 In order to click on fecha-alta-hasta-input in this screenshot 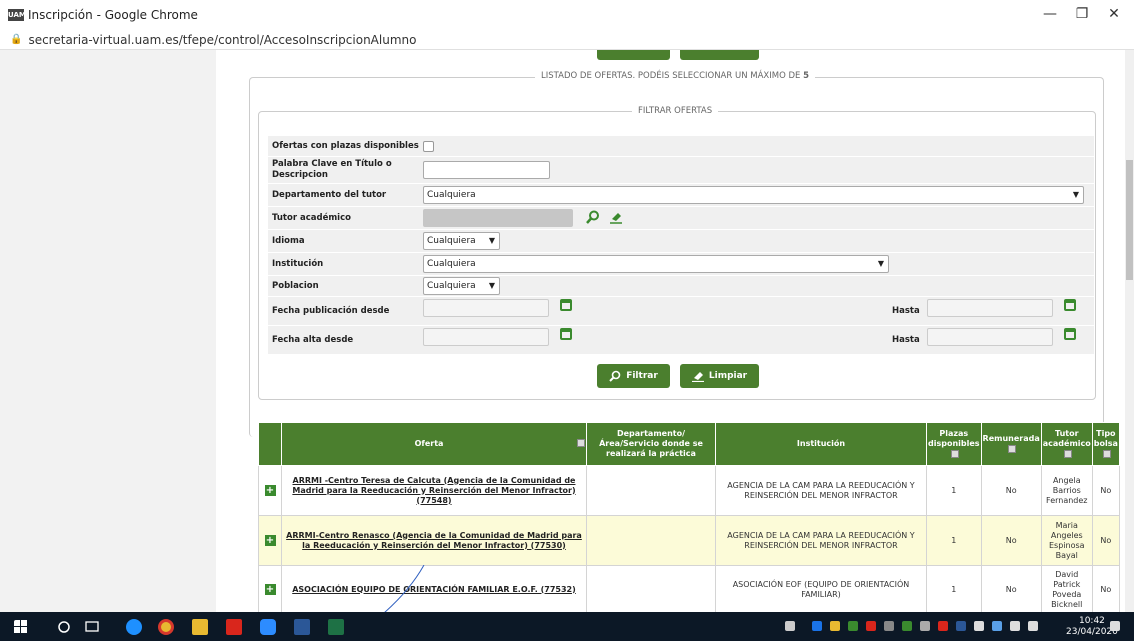, I will do `click(990, 337)`.